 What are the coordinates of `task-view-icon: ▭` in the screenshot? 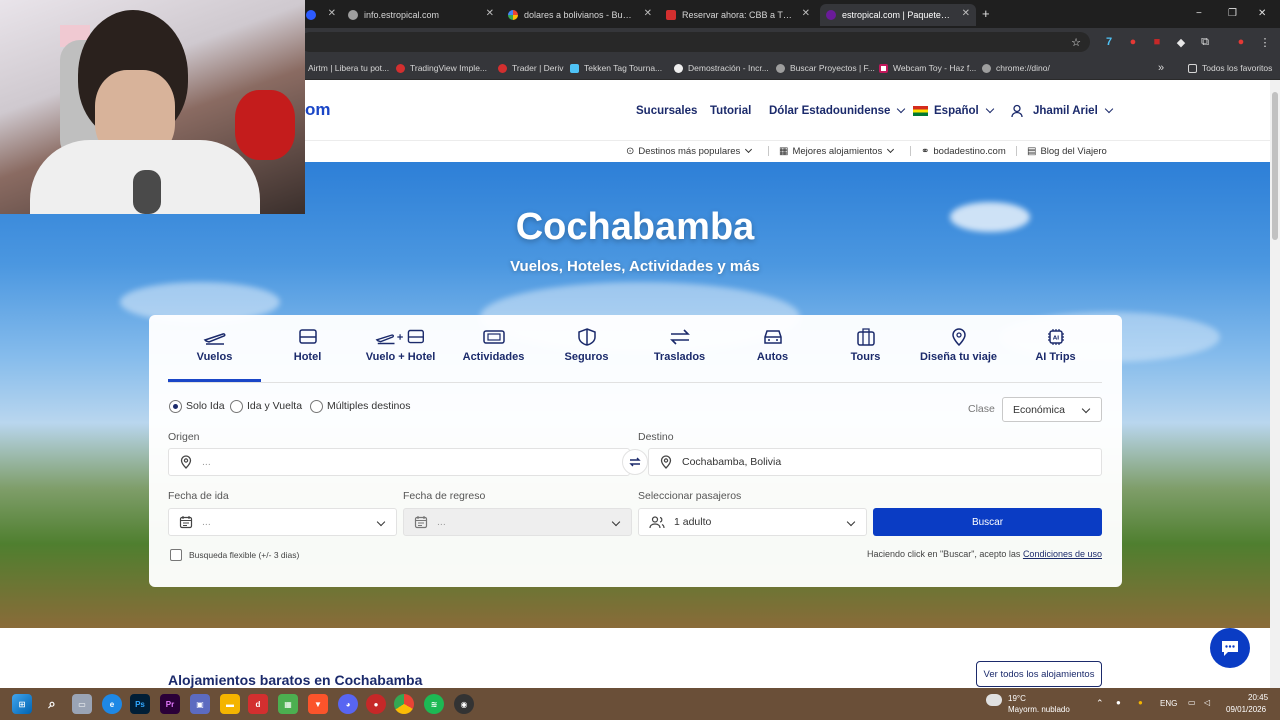 It's located at (82, 704).